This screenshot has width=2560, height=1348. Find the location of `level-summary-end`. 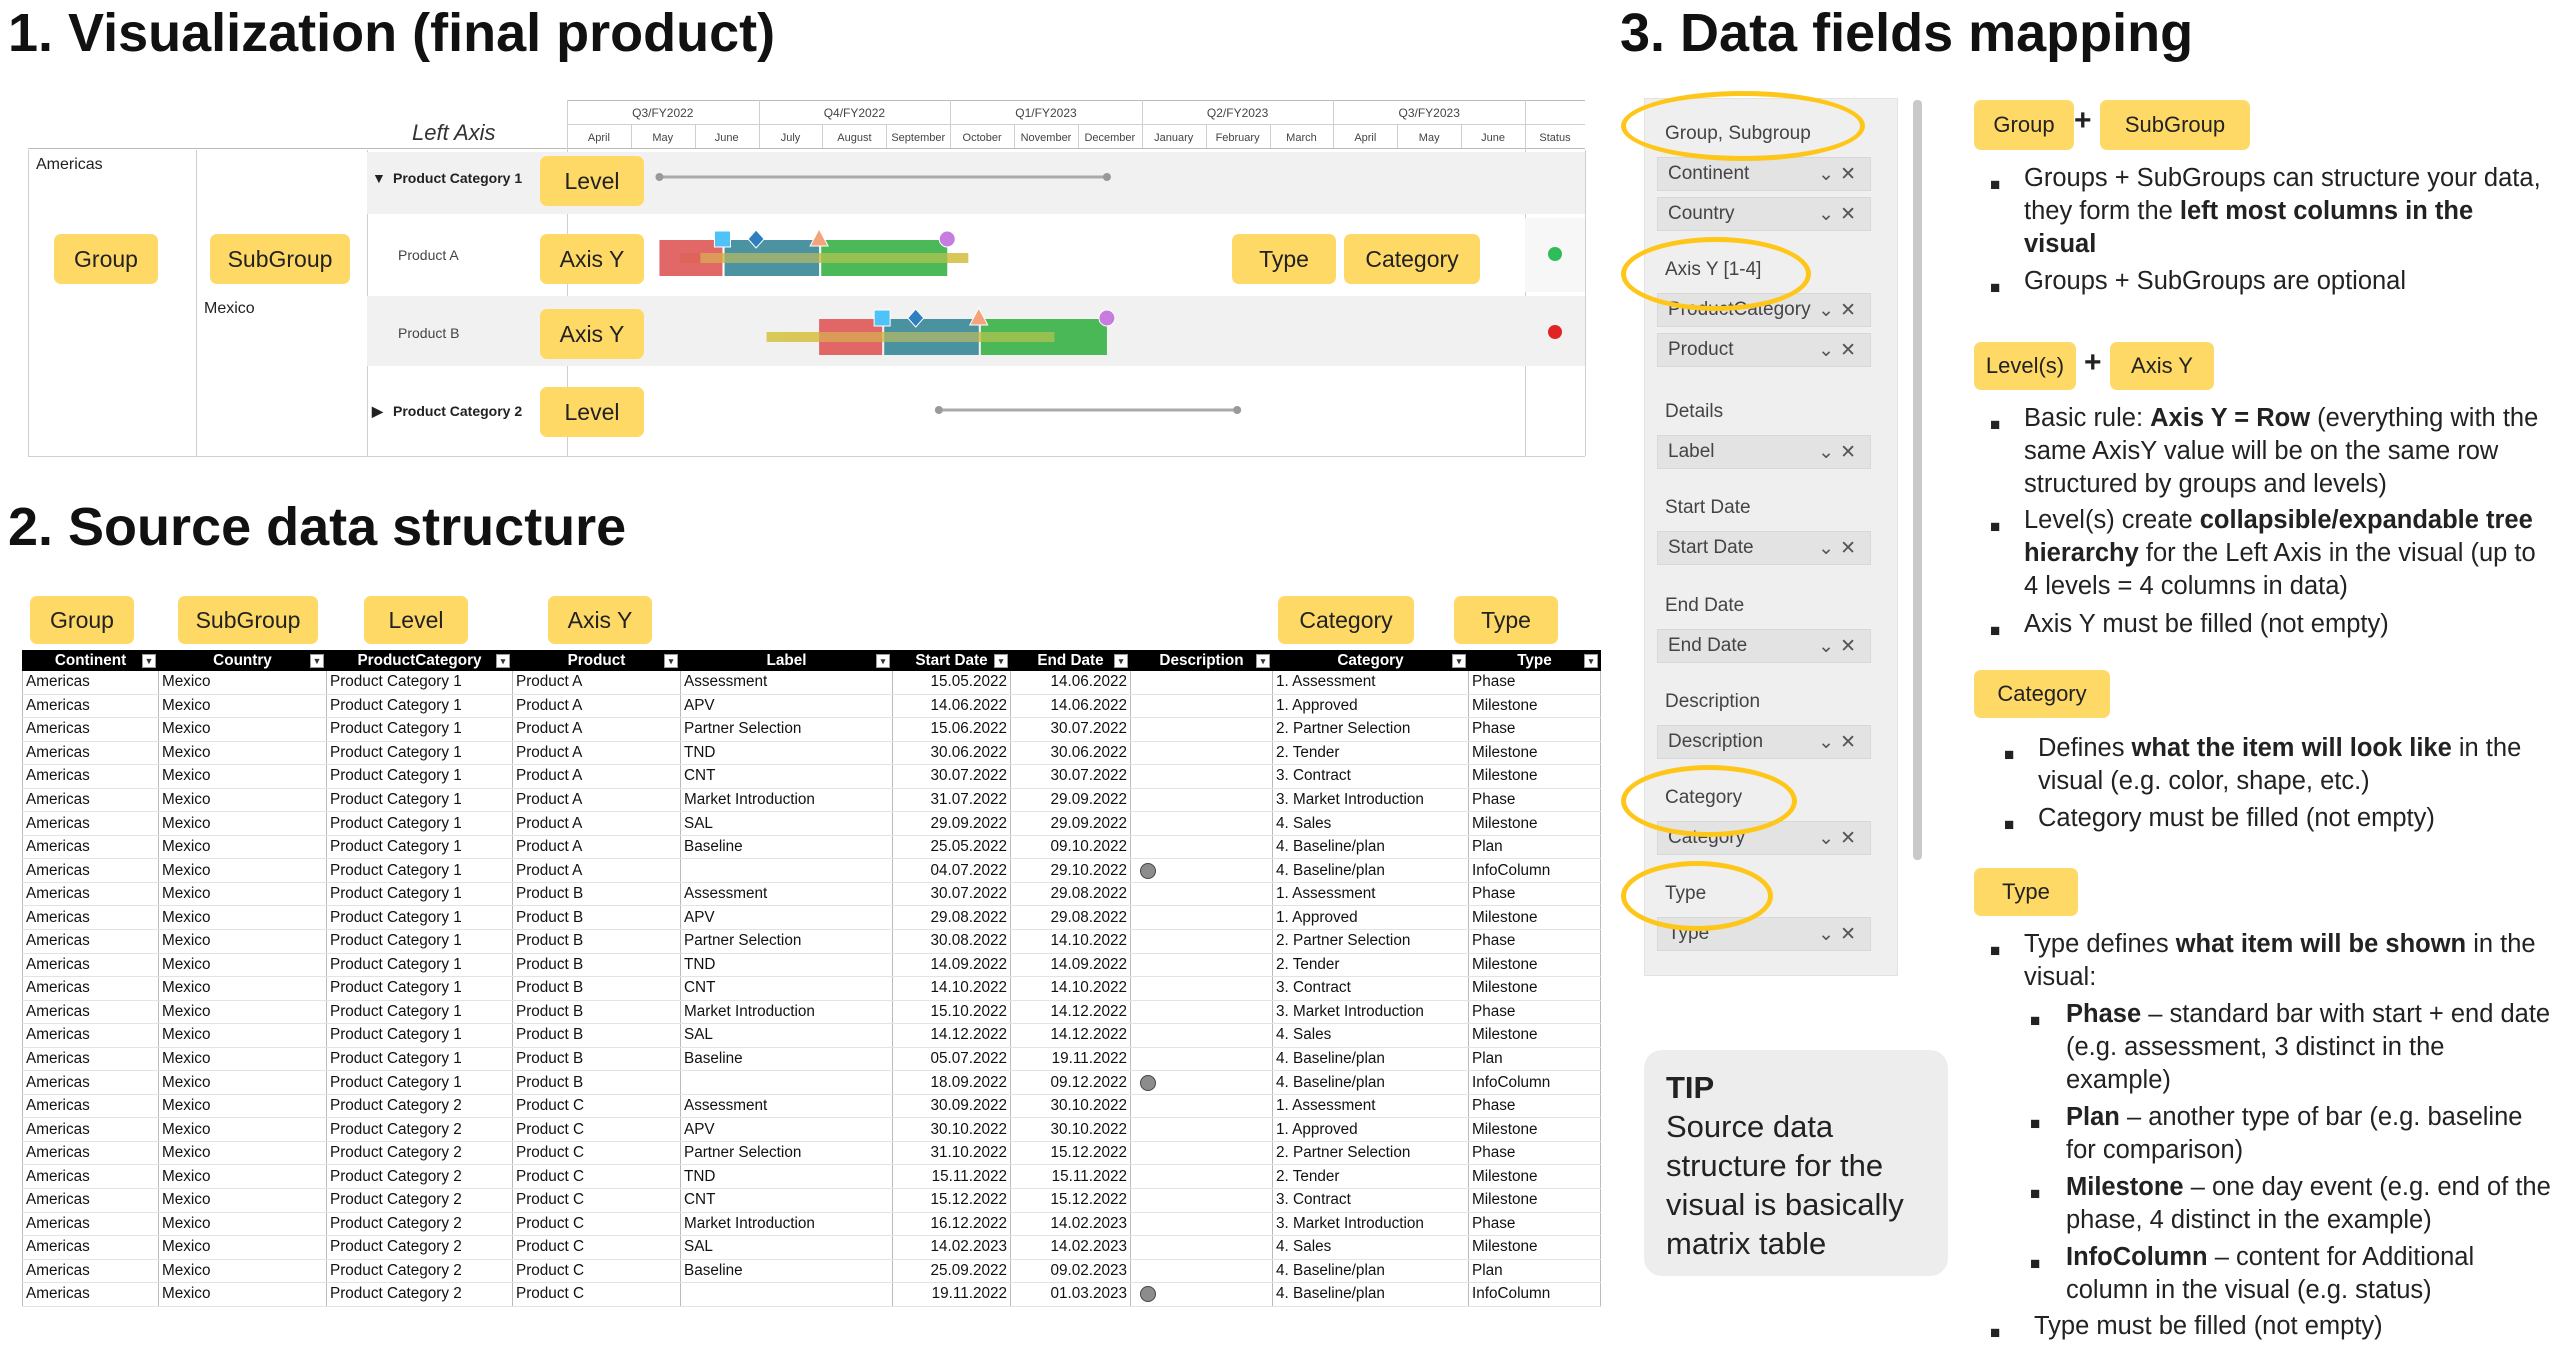

level-summary-end is located at coordinates (1237, 410).